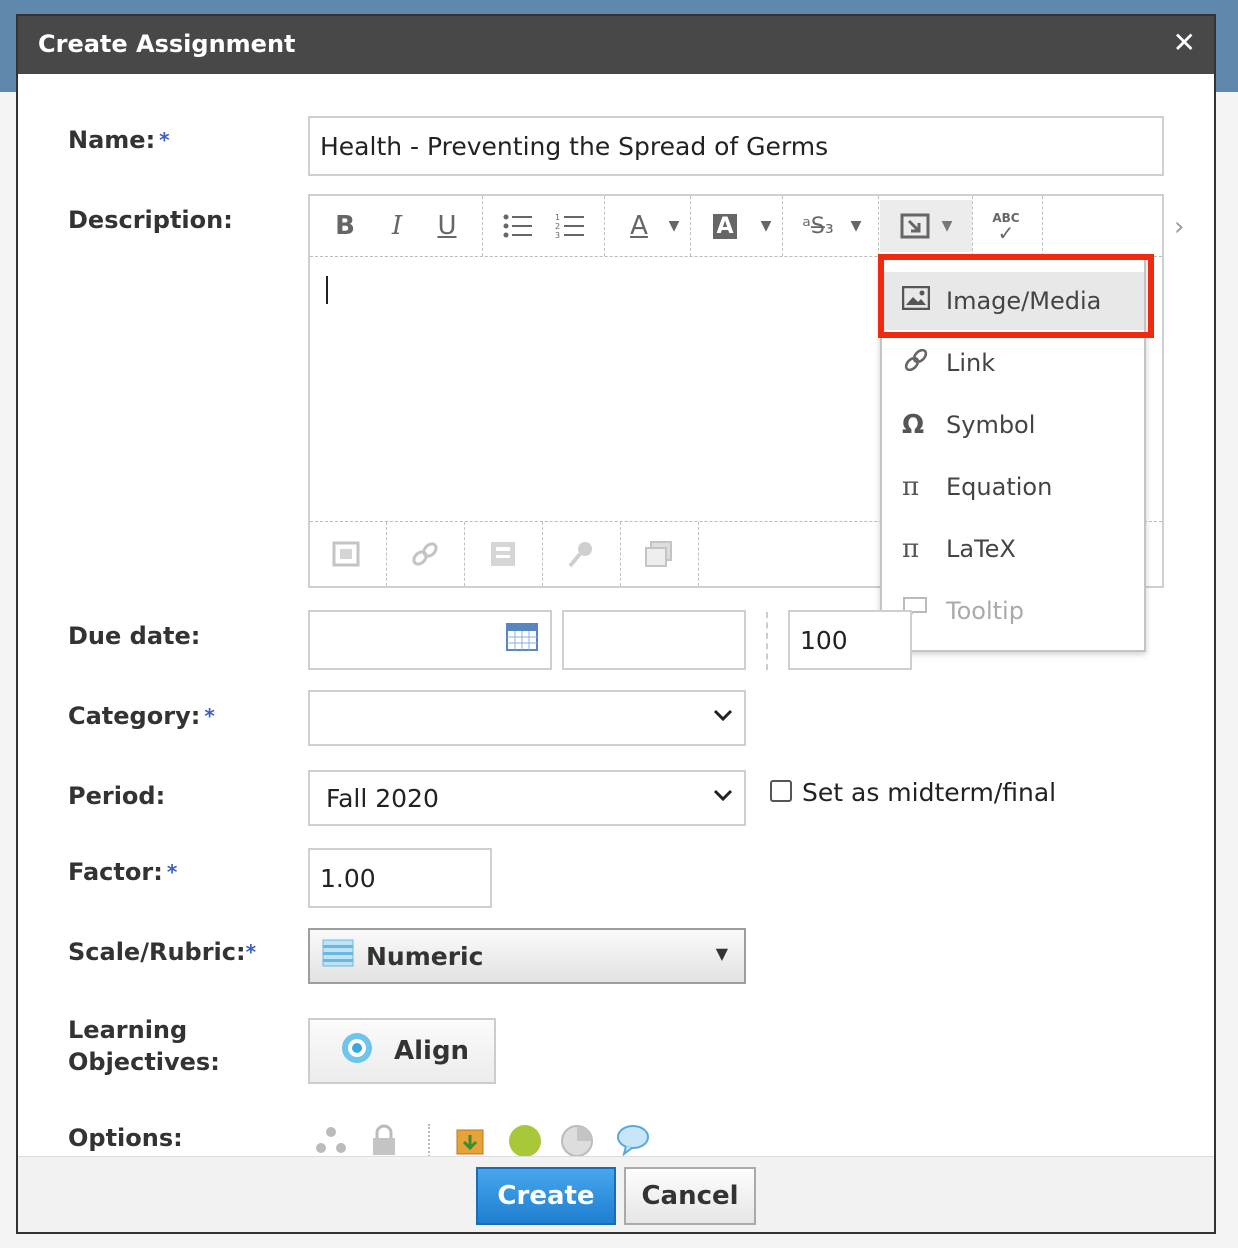 The width and height of the screenshot is (1238, 1248). What do you see at coordinates (674, 226) in the screenshot?
I see `text-color-dropdown-icon: ▼` at bounding box center [674, 226].